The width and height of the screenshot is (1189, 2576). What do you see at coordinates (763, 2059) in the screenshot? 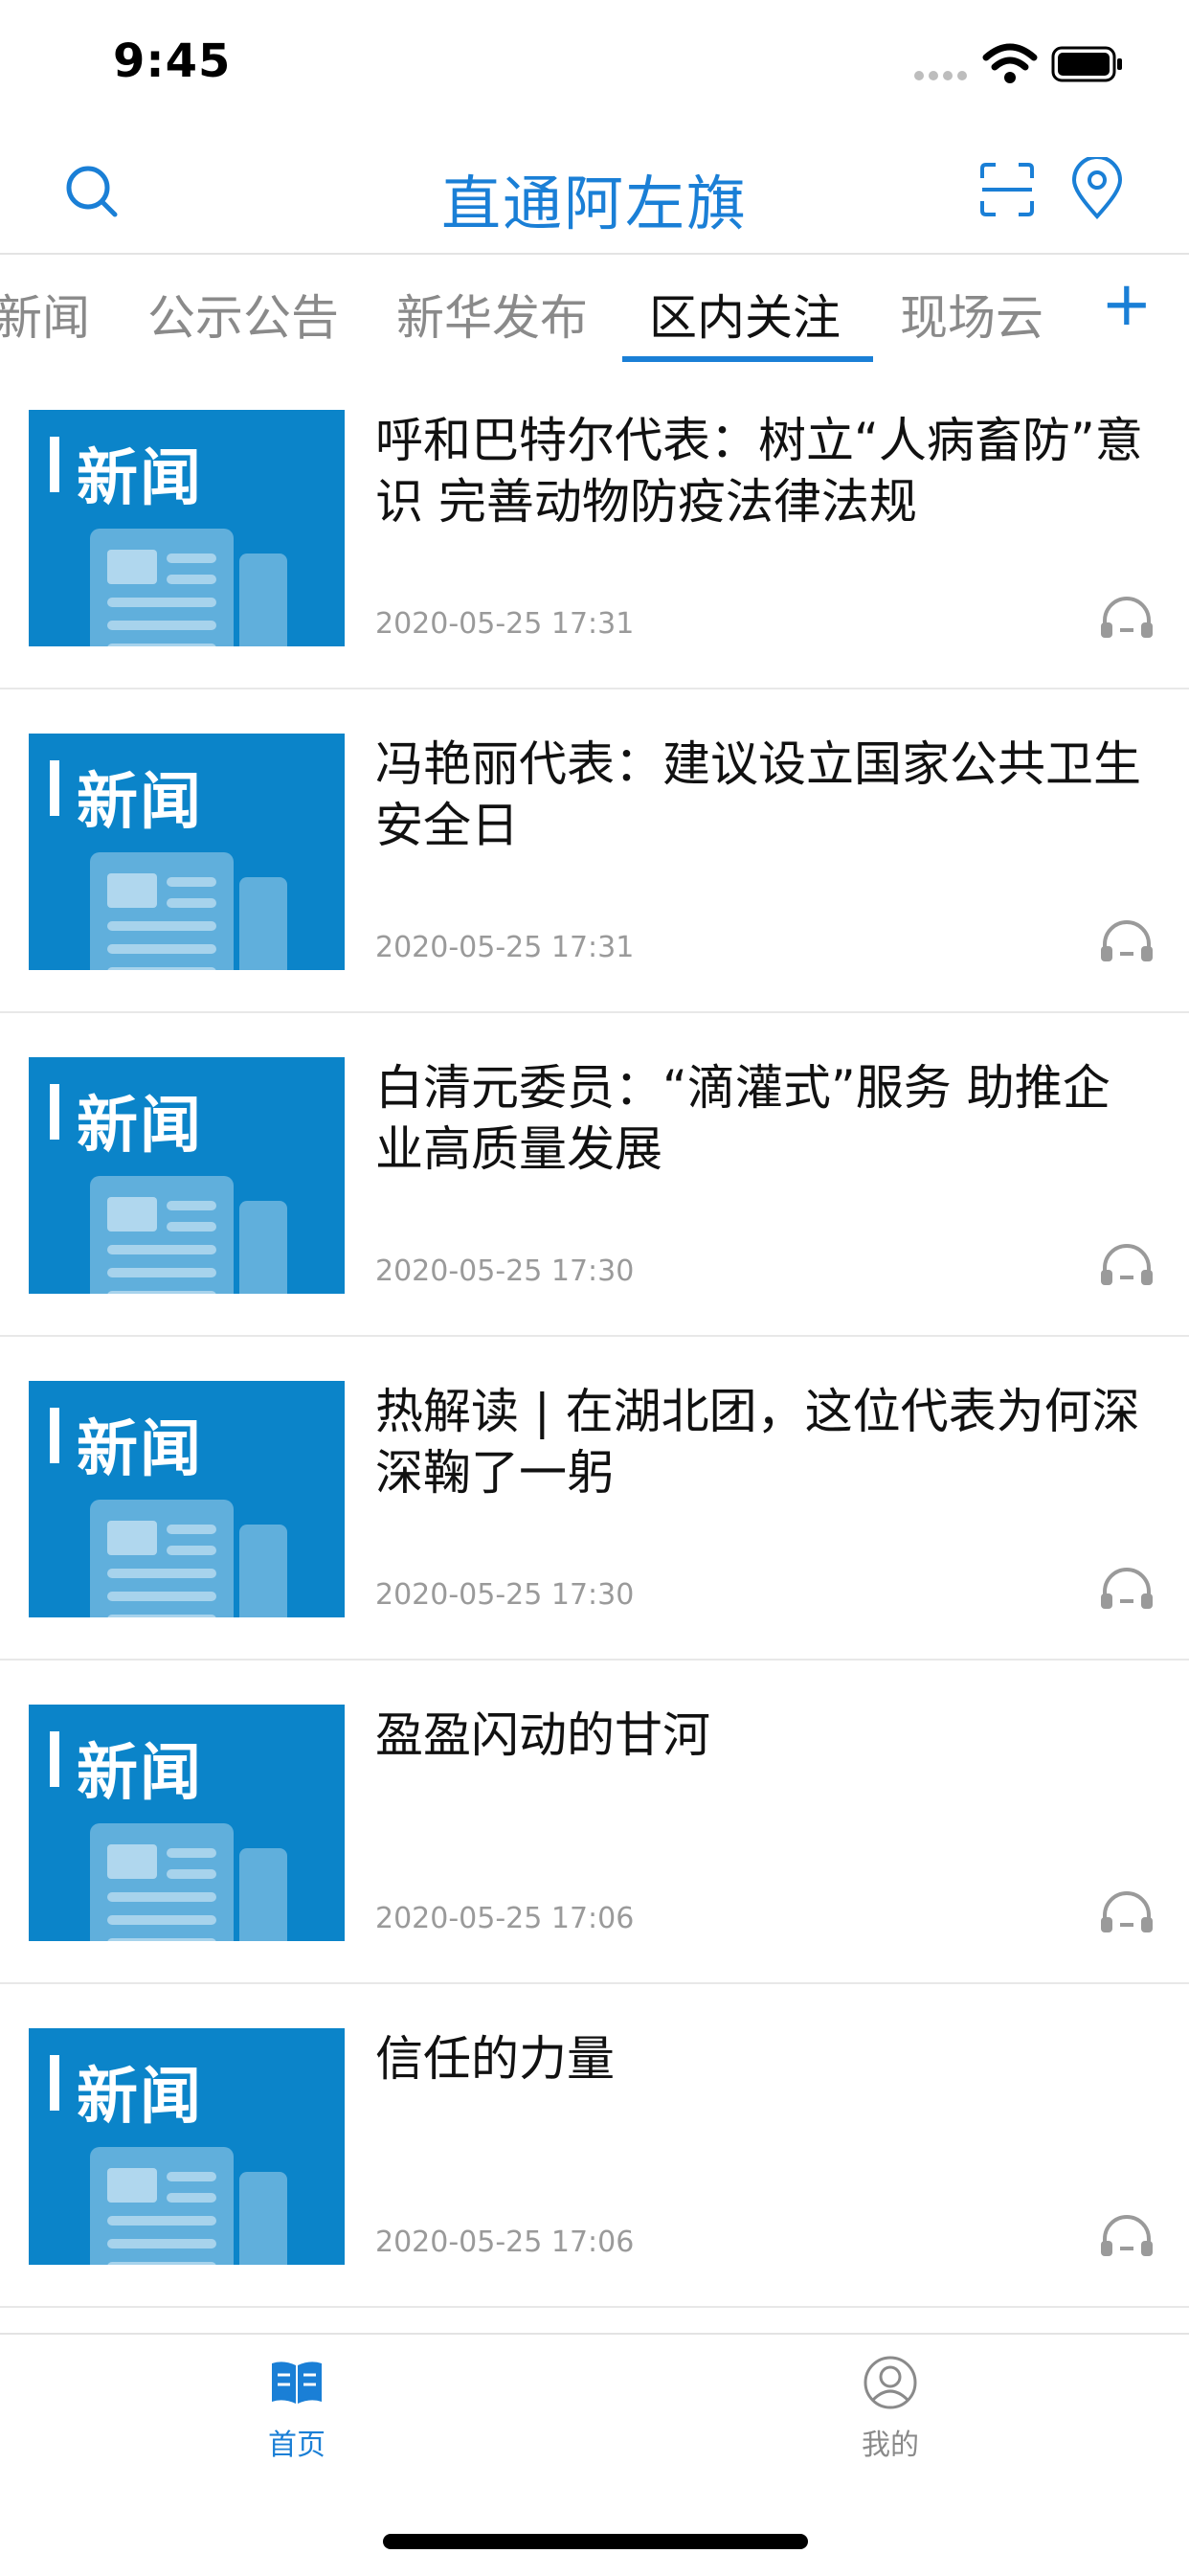
I see `news-title: 信任的力量` at bounding box center [763, 2059].